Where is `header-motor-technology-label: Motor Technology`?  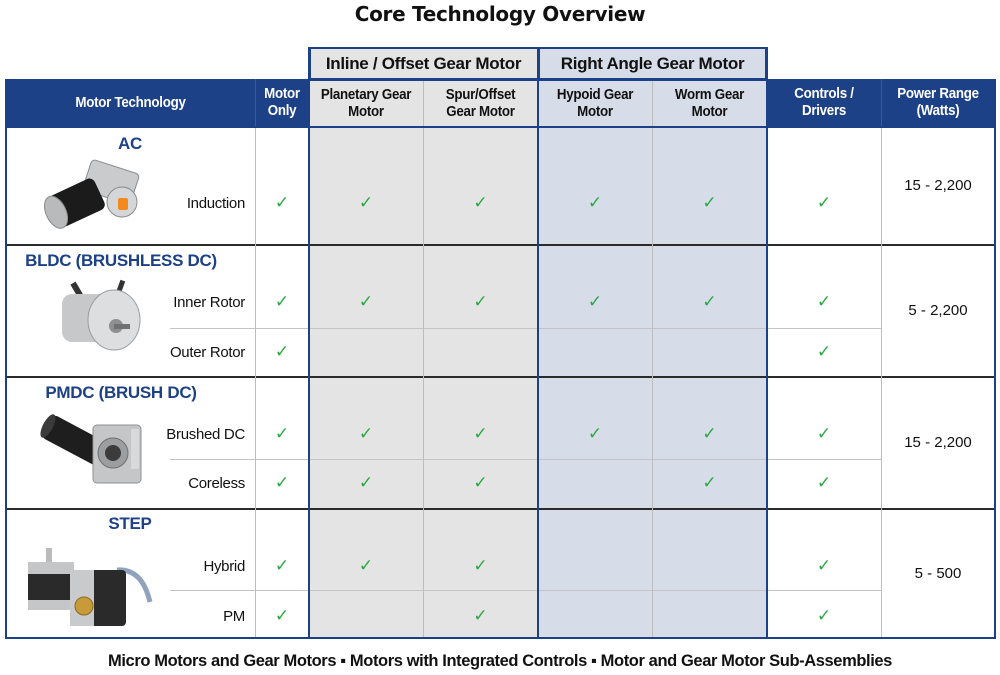
header-motor-technology-label: Motor Technology is located at coordinates (130, 102).